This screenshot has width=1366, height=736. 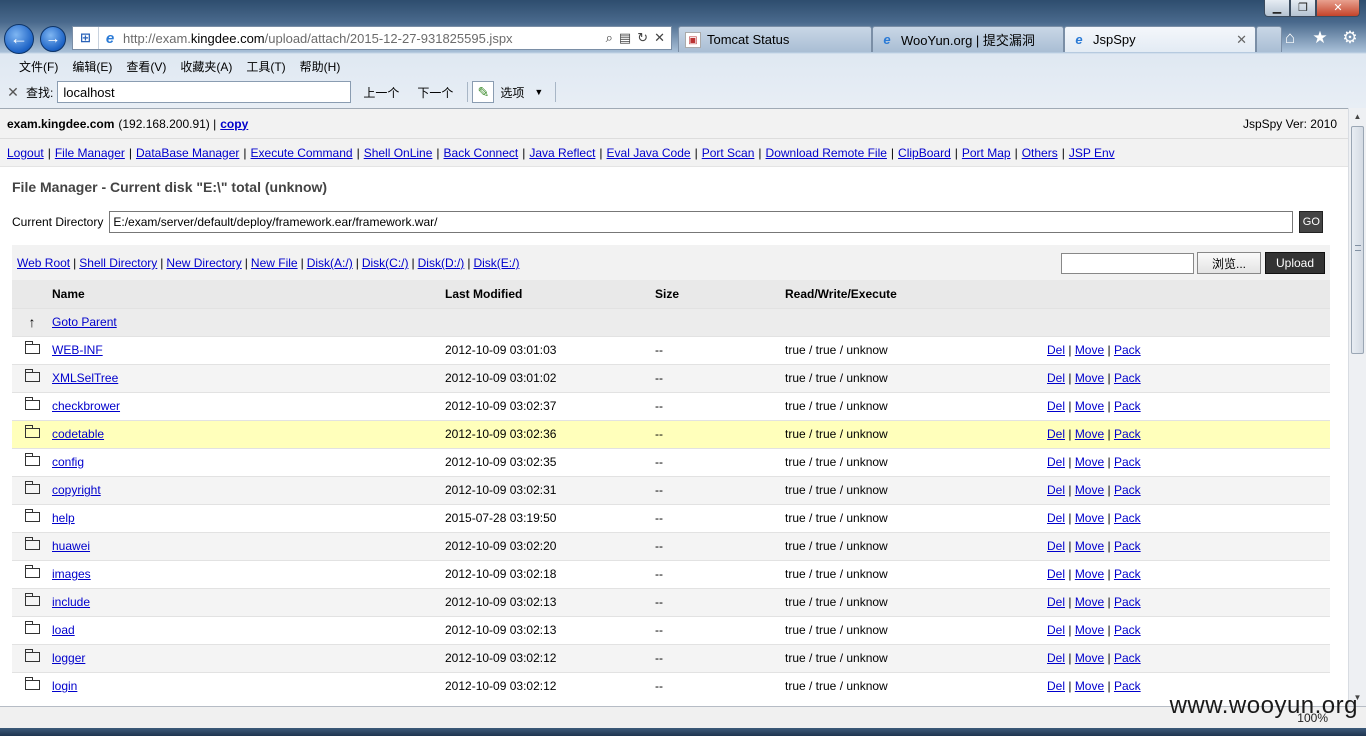 What do you see at coordinates (1295, 263) in the screenshot?
I see `upload-button: Upload` at bounding box center [1295, 263].